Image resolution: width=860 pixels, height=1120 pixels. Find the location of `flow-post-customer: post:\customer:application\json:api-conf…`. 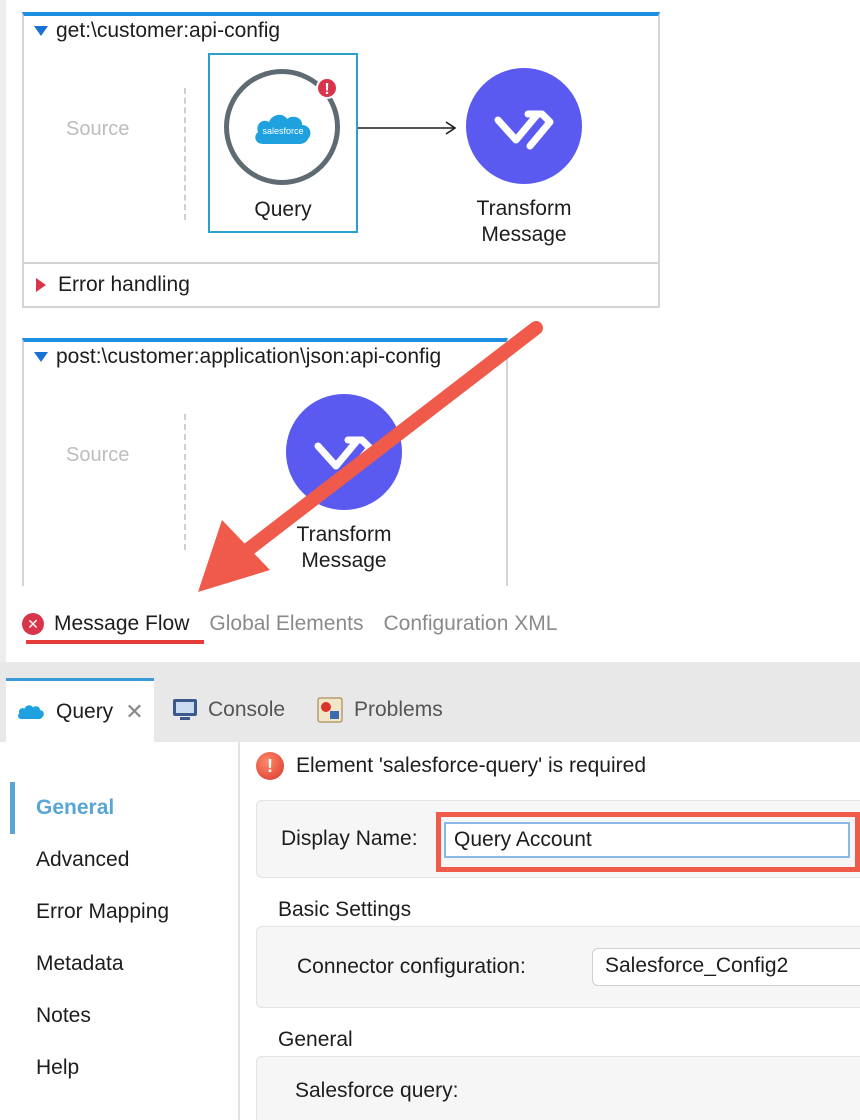

flow-post-customer: post:\customer:application\json:api-conf… is located at coordinates (265, 462).